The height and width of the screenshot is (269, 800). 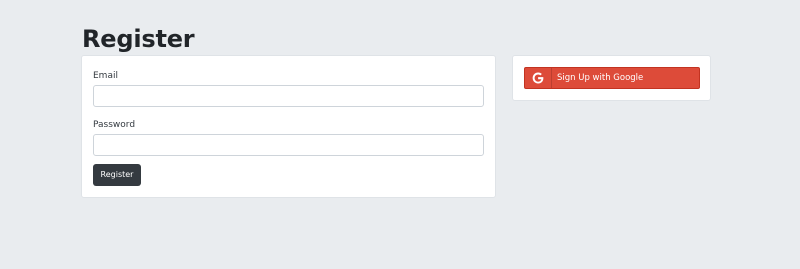 I want to click on password-label: Password, so click(x=114, y=125).